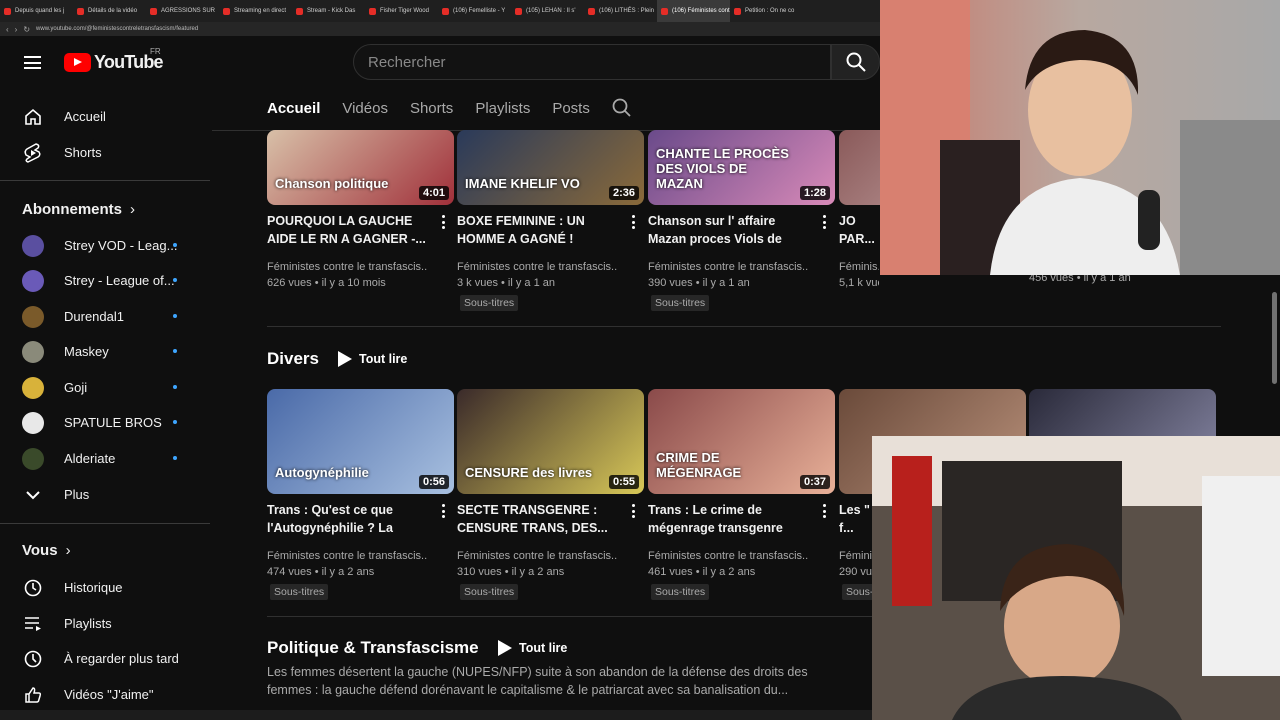 The width and height of the screenshot is (1280, 720). What do you see at coordinates (33, 495) in the screenshot?
I see `chevron-down-icon` at bounding box center [33, 495].